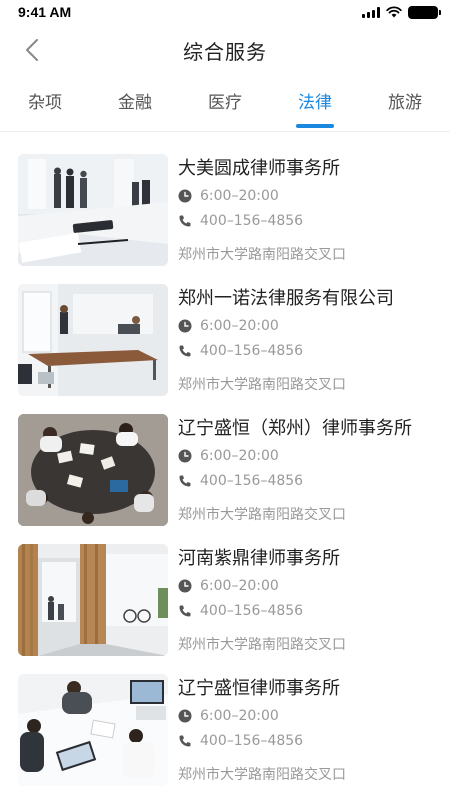 The width and height of the screenshot is (450, 800). I want to click on tab-misc: 杂项, so click(45, 104).